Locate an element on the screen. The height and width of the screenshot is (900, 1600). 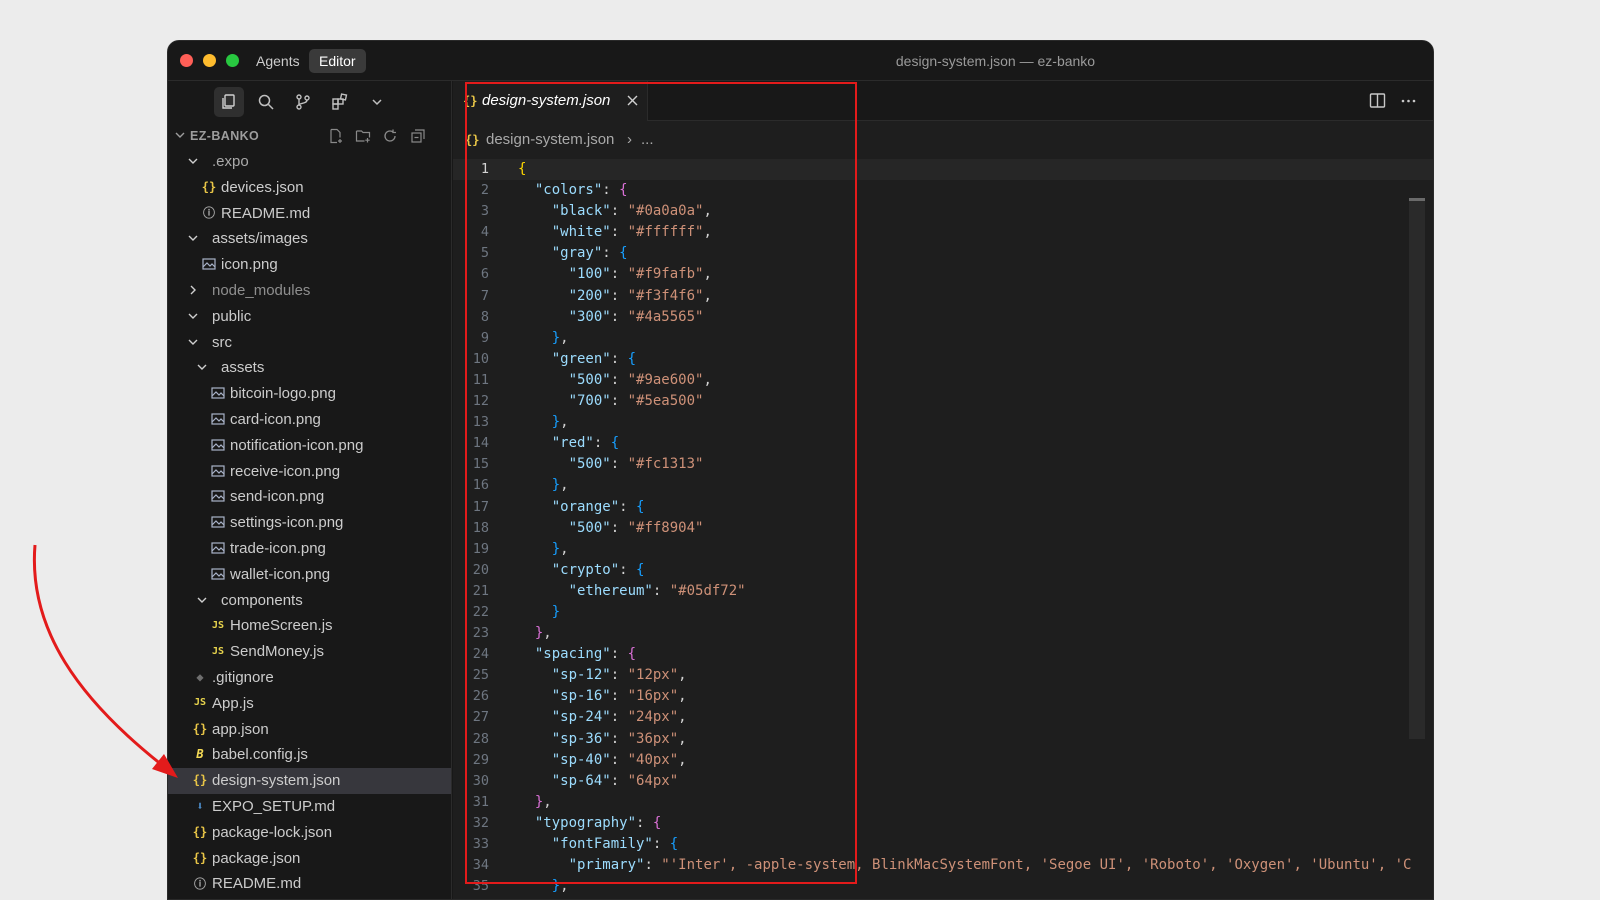
tree-item: JS HomeScreen.js is located at coordinates (309, 626).